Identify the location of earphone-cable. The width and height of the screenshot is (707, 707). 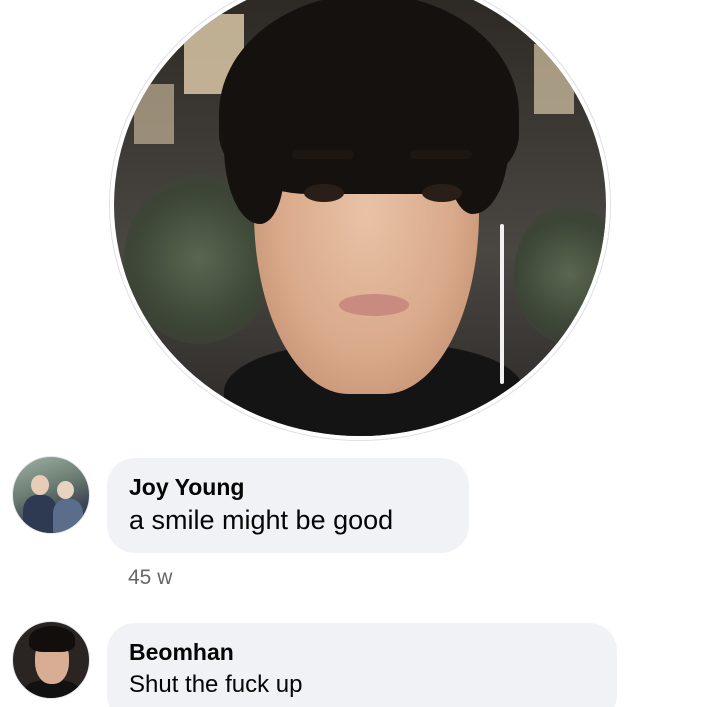
(502, 304).